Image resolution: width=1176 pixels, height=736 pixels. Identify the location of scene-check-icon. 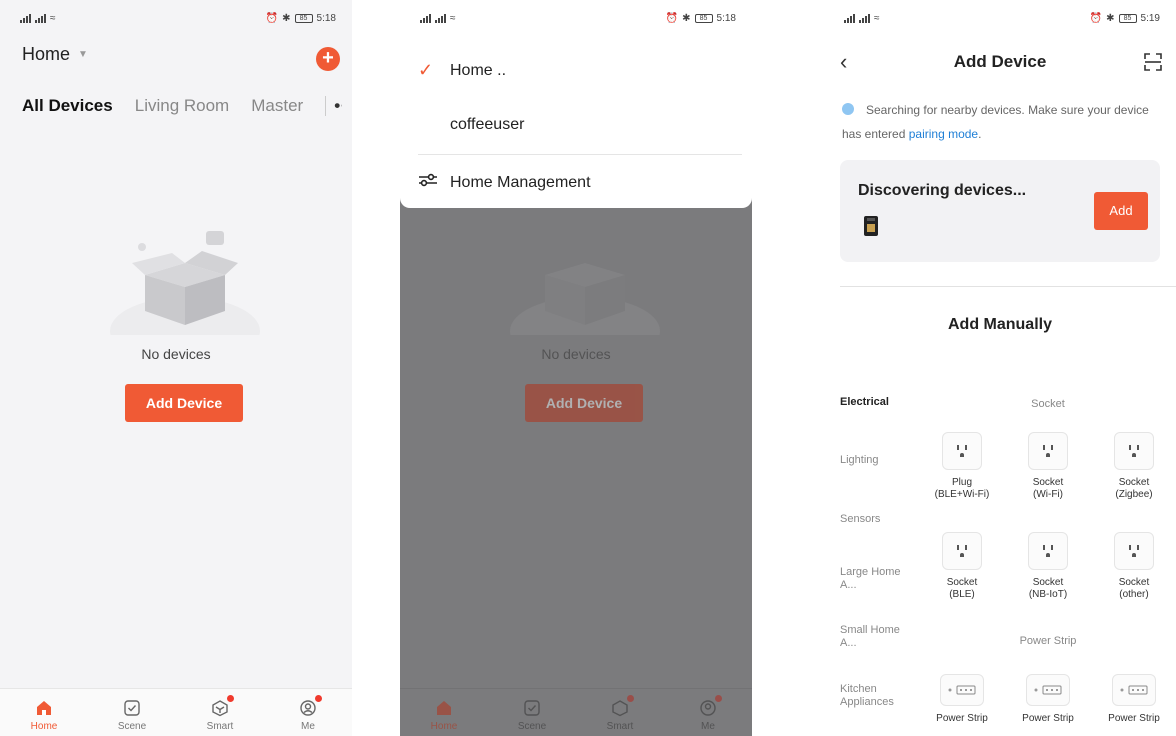
(532, 708).